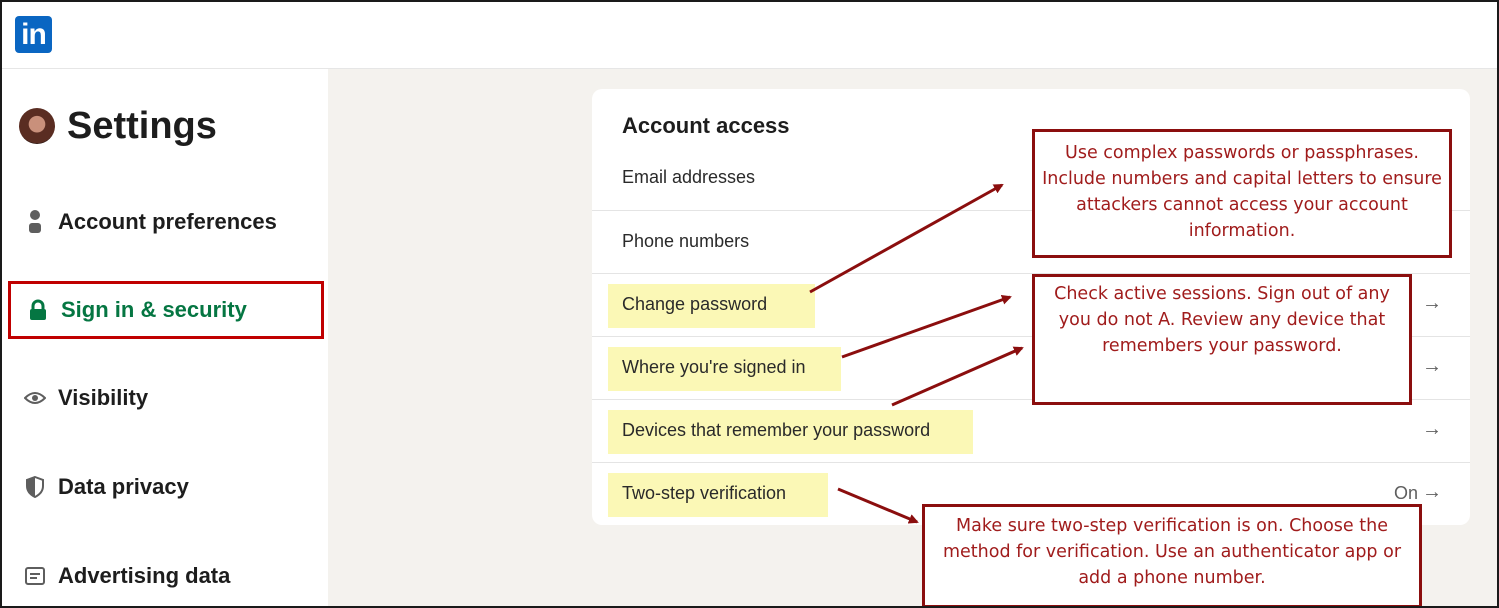 This screenshot has width=1499, height=608. I want to click on arrow-to-devices, so click(957, 376).